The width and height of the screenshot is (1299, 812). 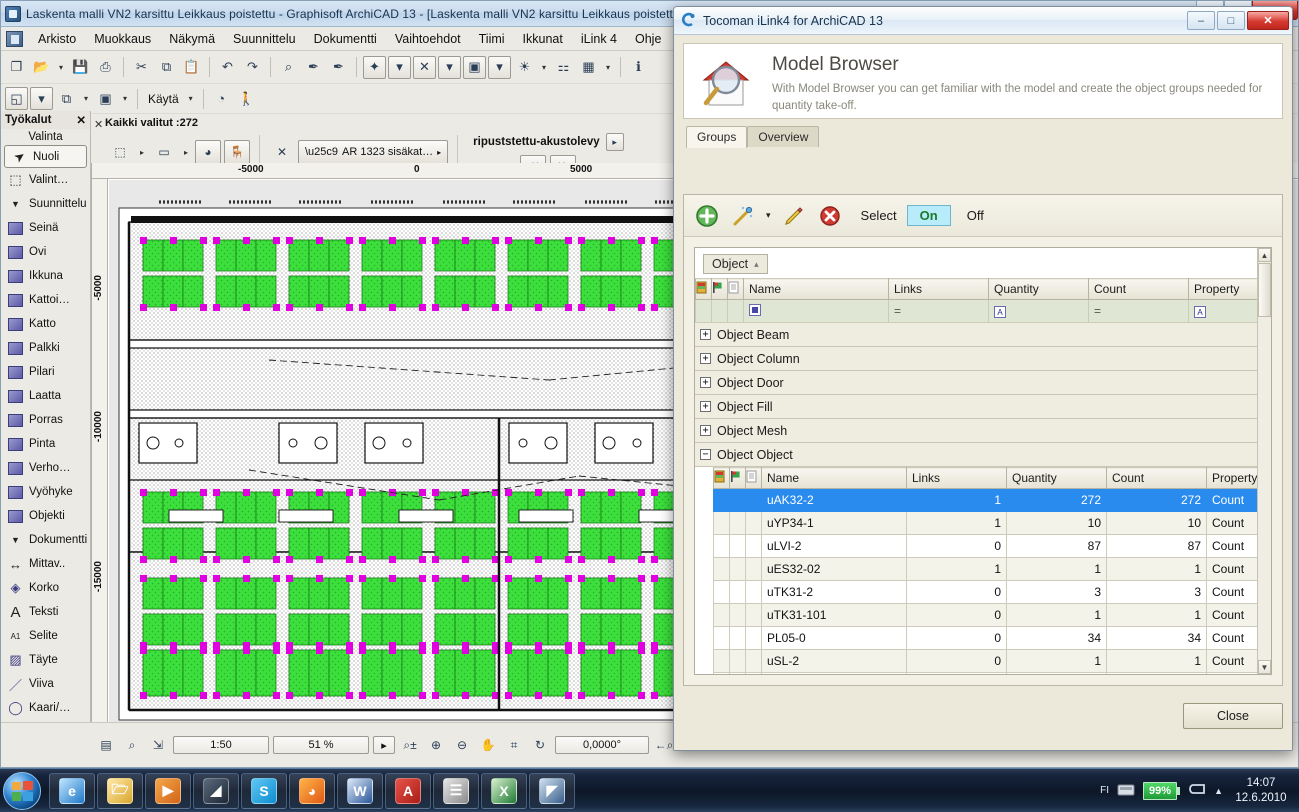 I want to click on copy-icon: ⧉, so click(x=166, y=67).